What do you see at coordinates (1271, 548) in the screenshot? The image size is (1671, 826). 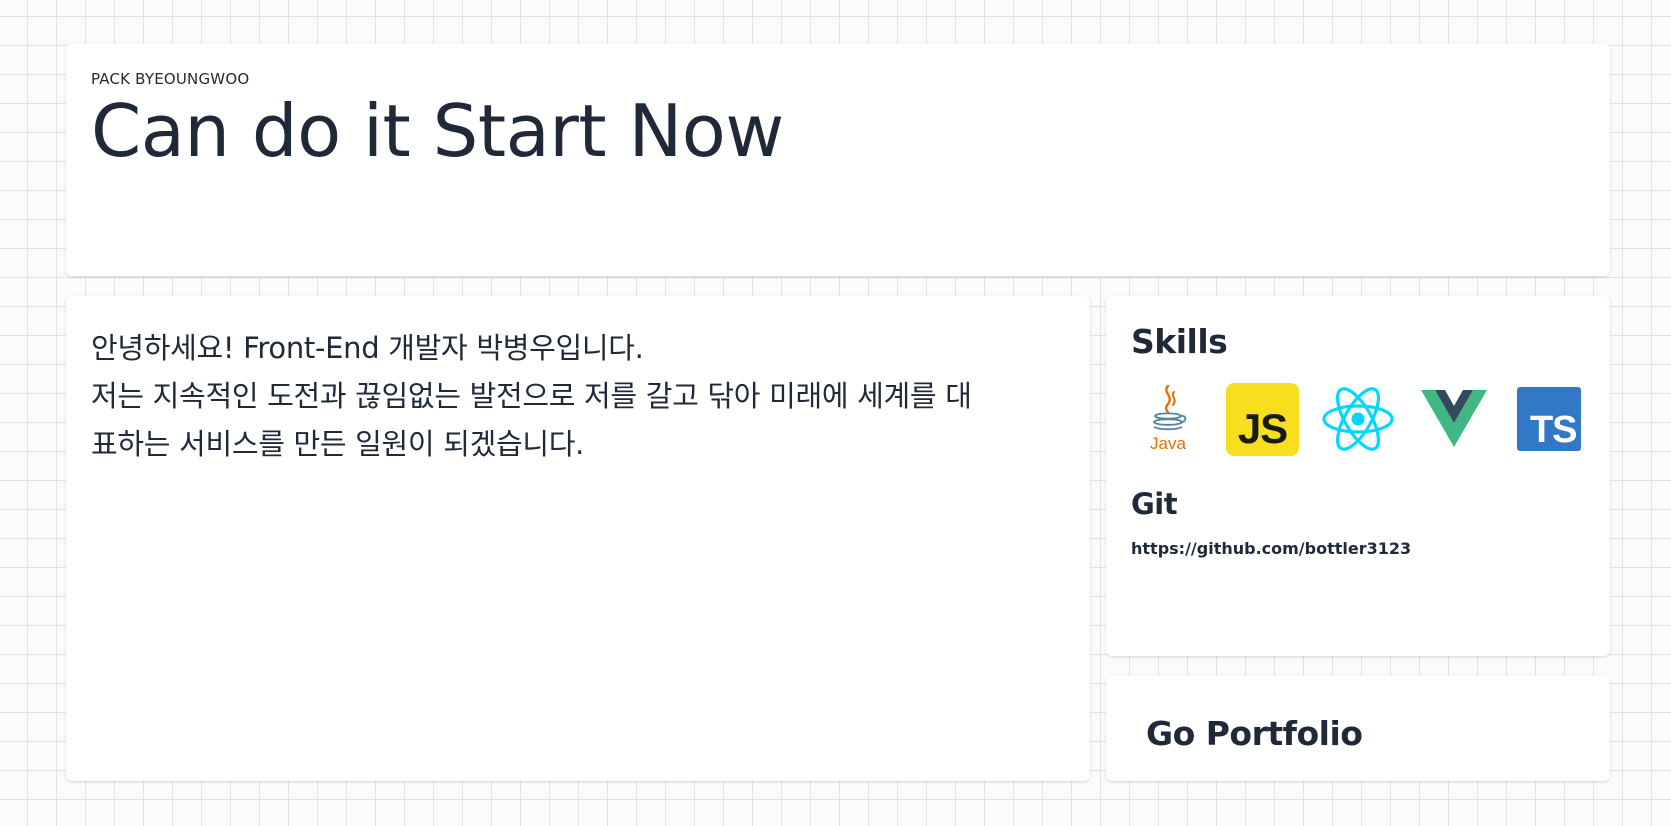 I see `git-link: https://github.com/bottler3123` at bounding box center [1271, 548].